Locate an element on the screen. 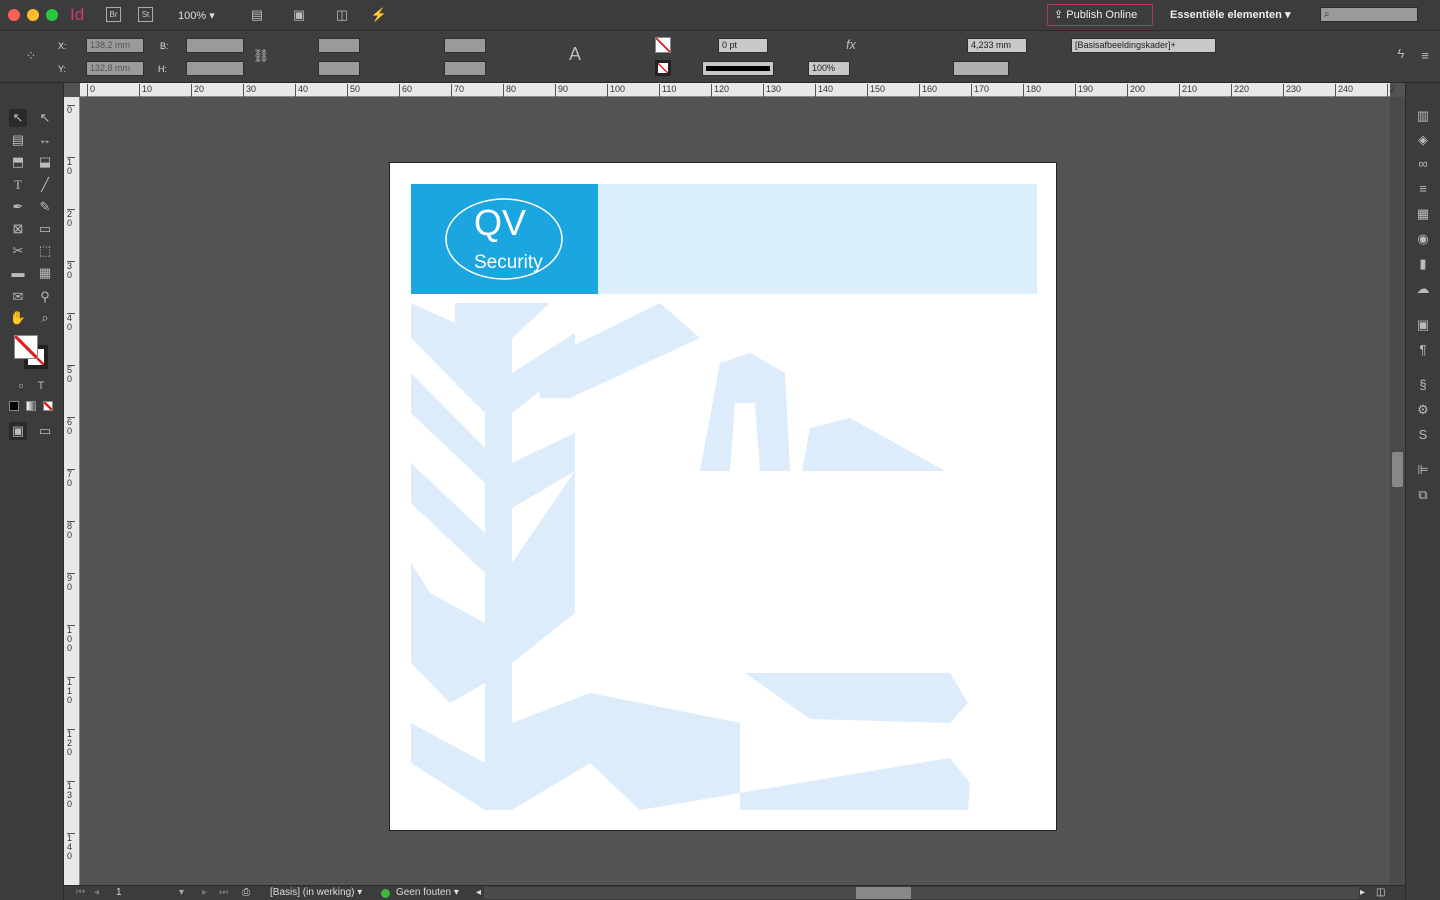 The image size is (1440, 900). quick-apply-icon: ϟ is located at coordinates (1401, 54).